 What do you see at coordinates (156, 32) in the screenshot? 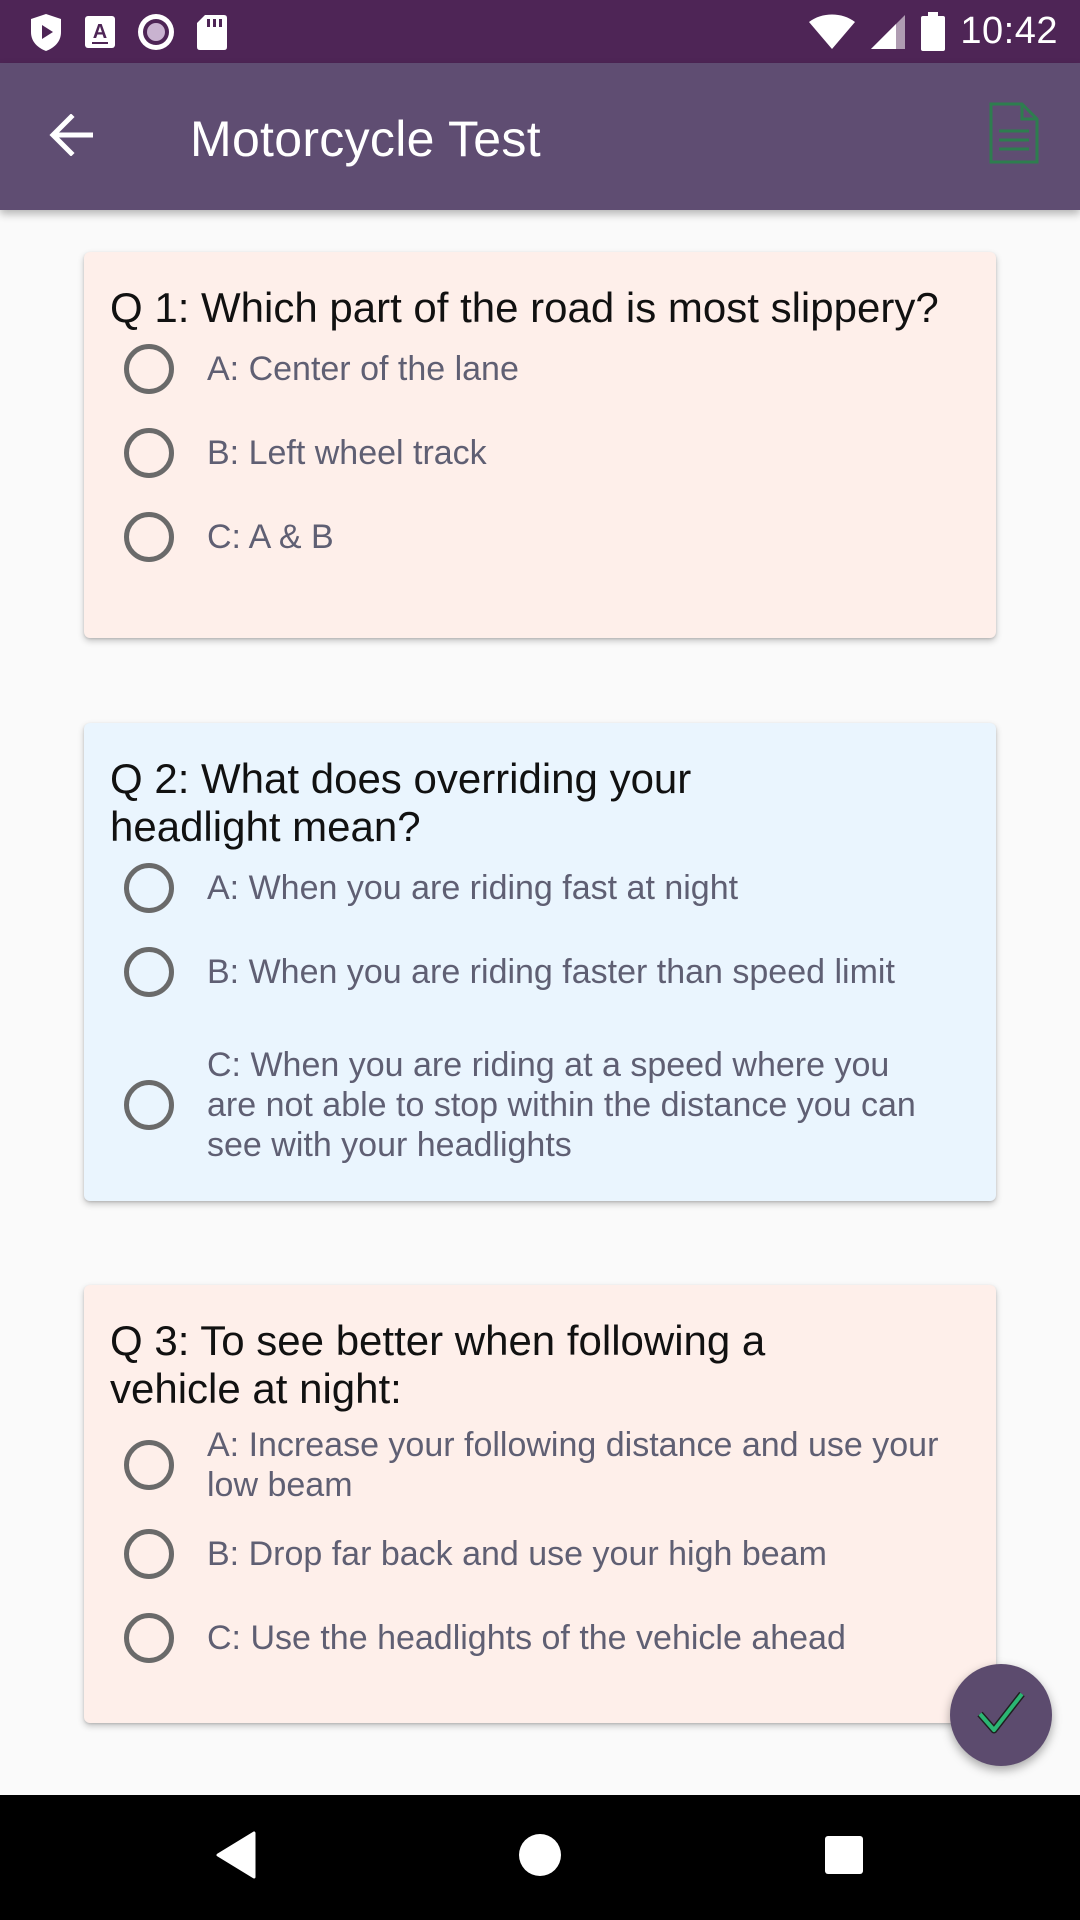
I see `record-icon` at bounding box center [156, 32].